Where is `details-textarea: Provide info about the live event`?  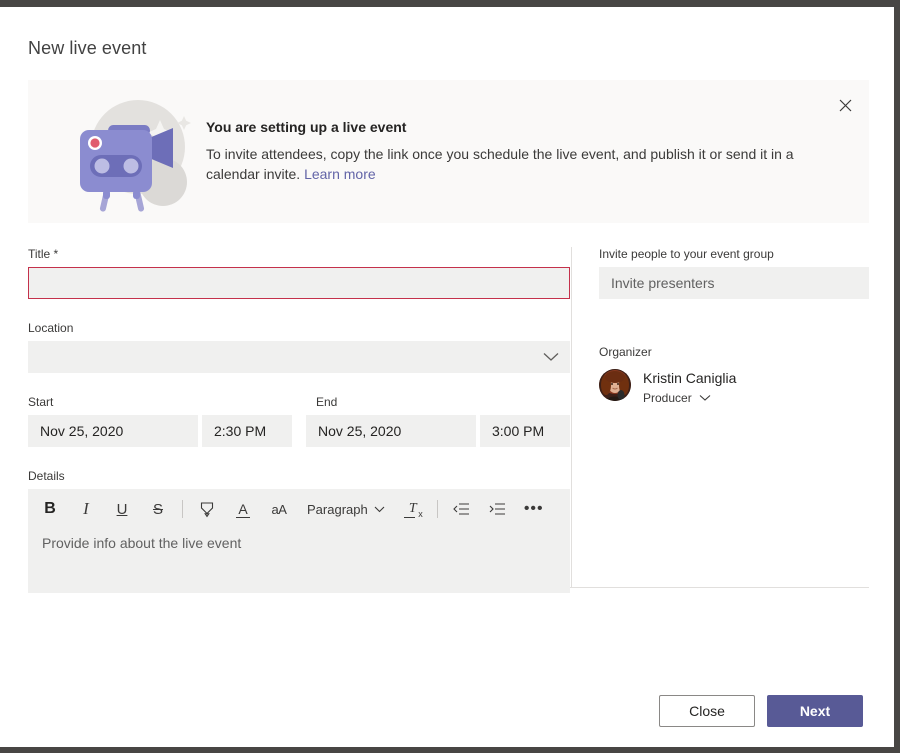
details-textarea: Provide info about the live event is located at coordinates (300, 543).